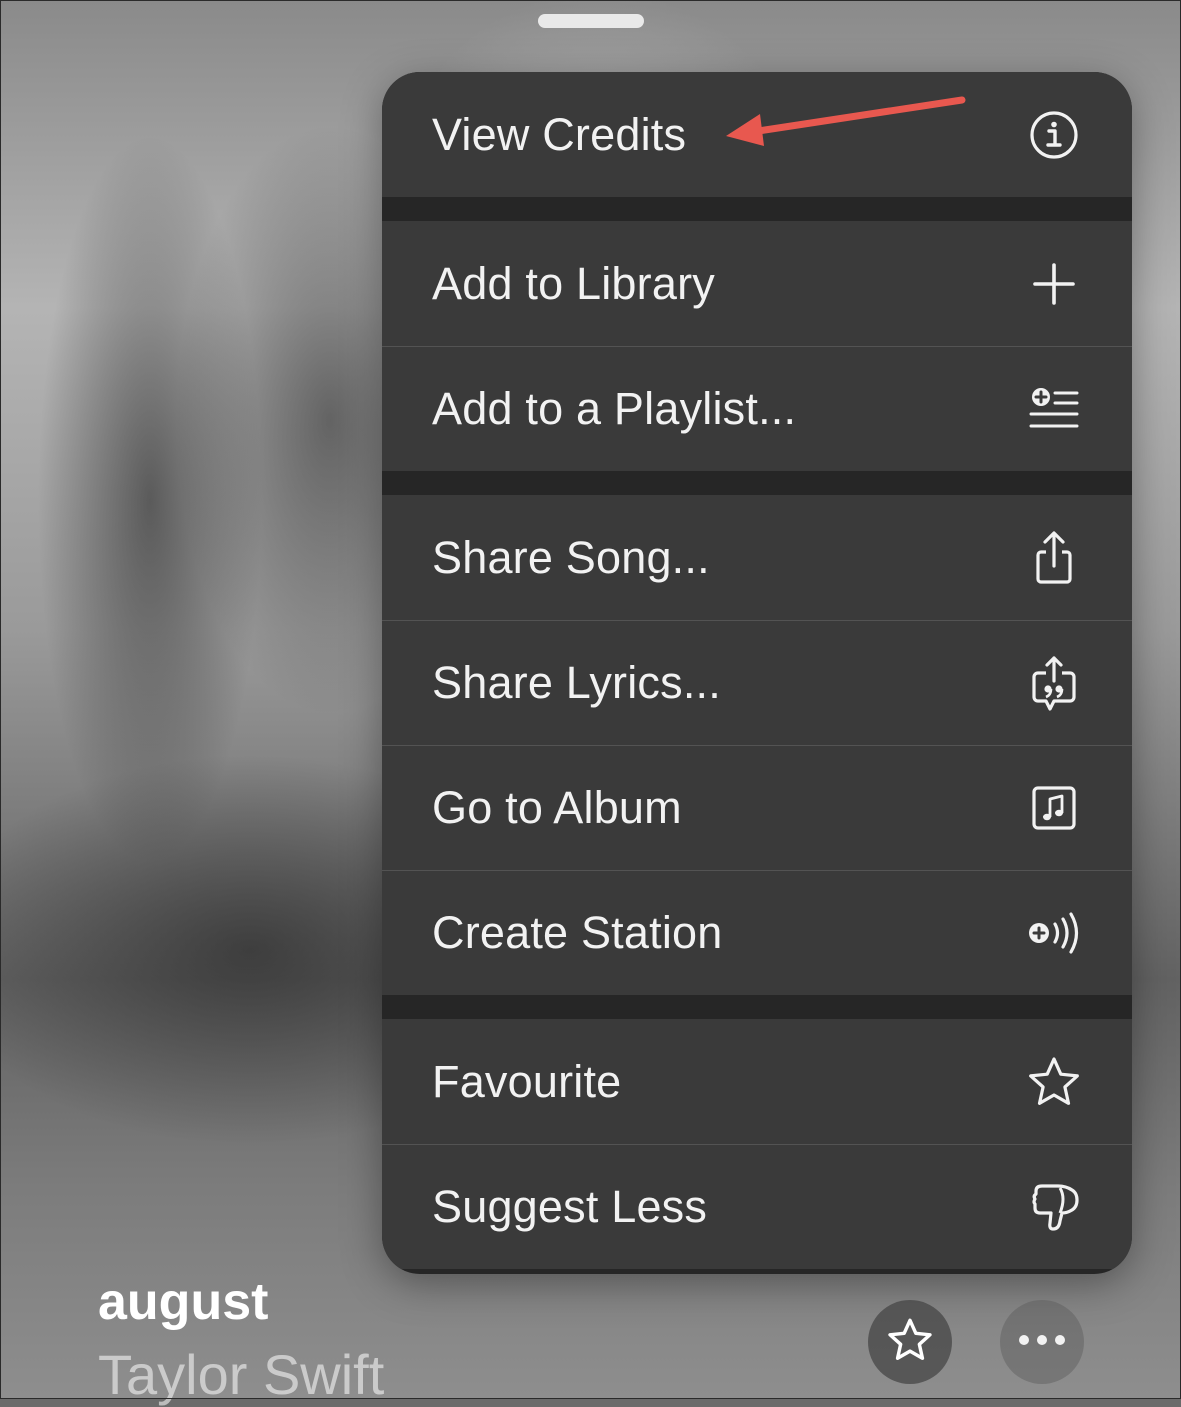 This screenshot has height=1407, width=1181. Describe the element at coordinates (757, 1206) in the screenshot. I see `menu-item-suggest-less: Suggest Less` at that location.